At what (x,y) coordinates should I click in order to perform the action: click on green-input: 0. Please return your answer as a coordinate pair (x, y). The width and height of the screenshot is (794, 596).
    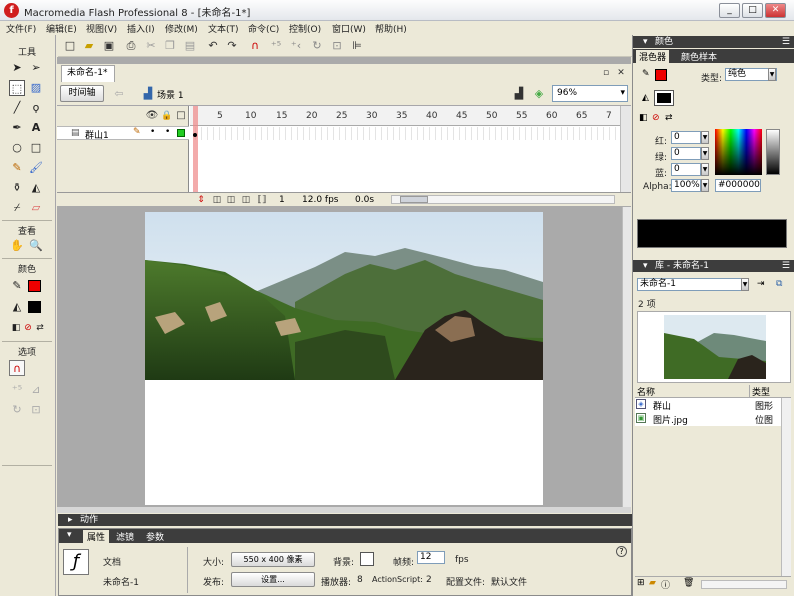
    Looking at the image, I should click on (686, 153).